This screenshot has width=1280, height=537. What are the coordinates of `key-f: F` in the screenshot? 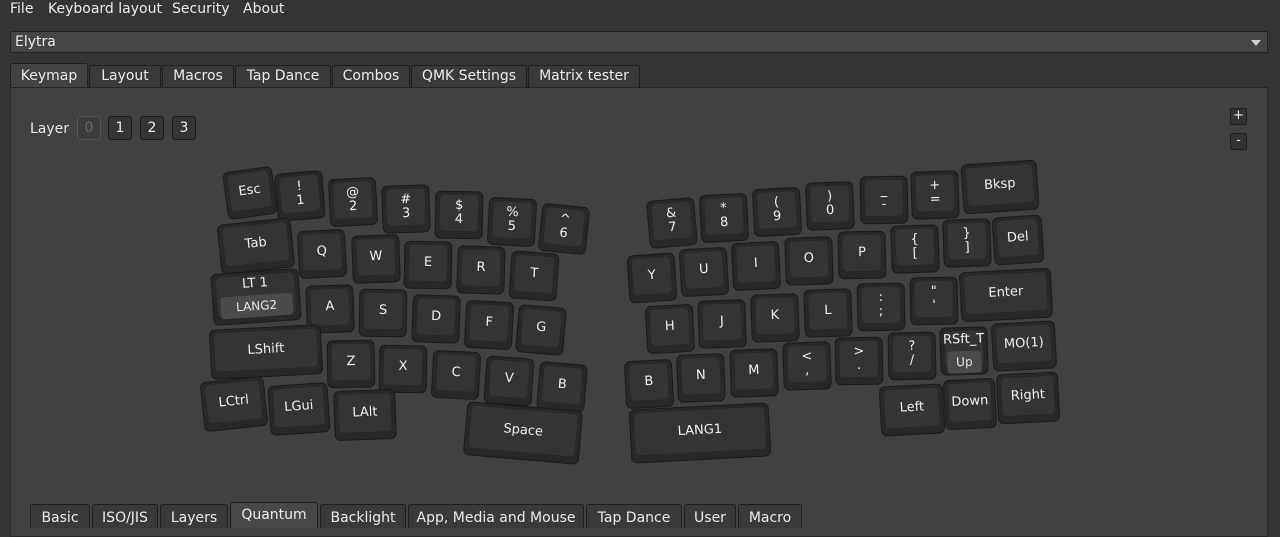 It's located at (489, 325).